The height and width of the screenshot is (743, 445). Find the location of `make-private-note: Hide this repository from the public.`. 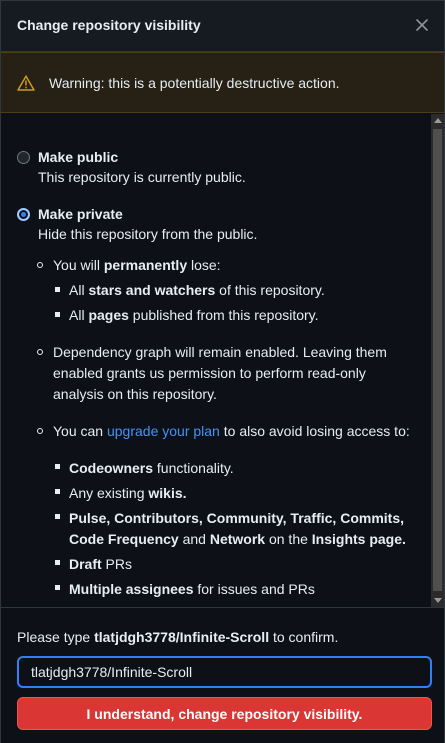

make-private-note: Hide this repository from the public. is located at coordinates (148, 234).